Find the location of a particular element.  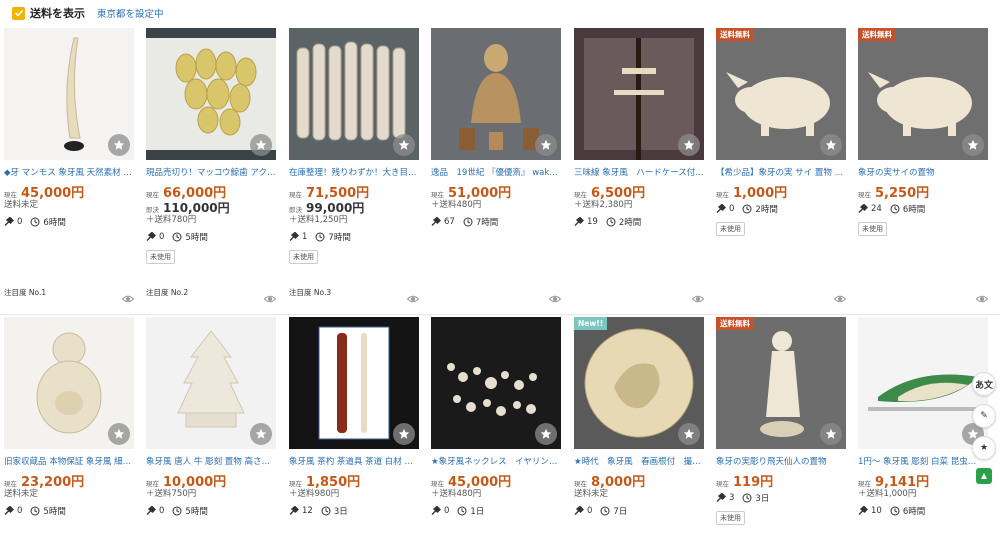

product-card: 象牙風 唐人 牛 彫刻 置物 高さ… 現在 10,000円 ＋送料750円 0 5時間 is located at coordinates (215, 417).